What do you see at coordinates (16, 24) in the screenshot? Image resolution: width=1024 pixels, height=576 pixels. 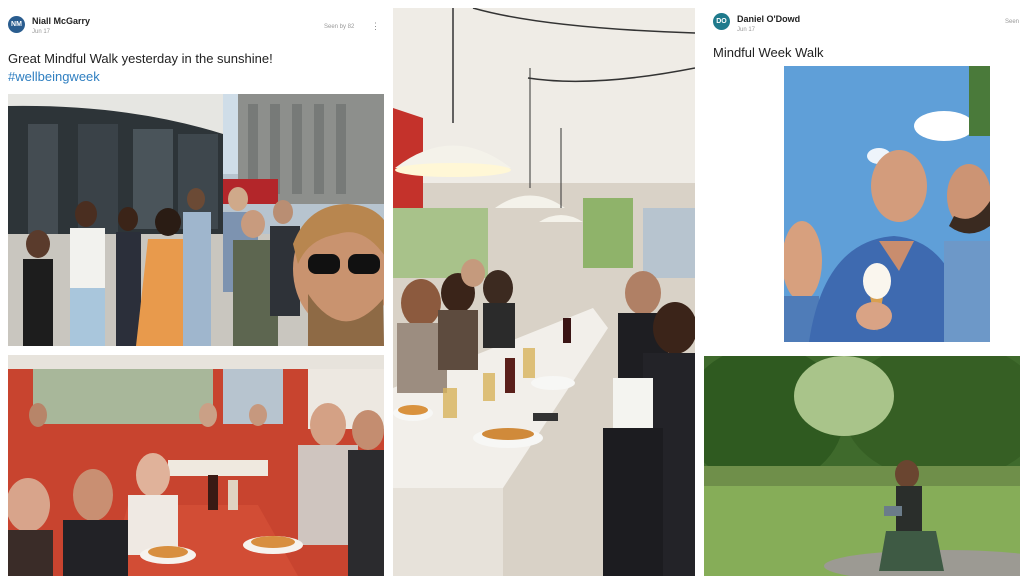 I see `avatar: NM` at bounding box center [16, 24].